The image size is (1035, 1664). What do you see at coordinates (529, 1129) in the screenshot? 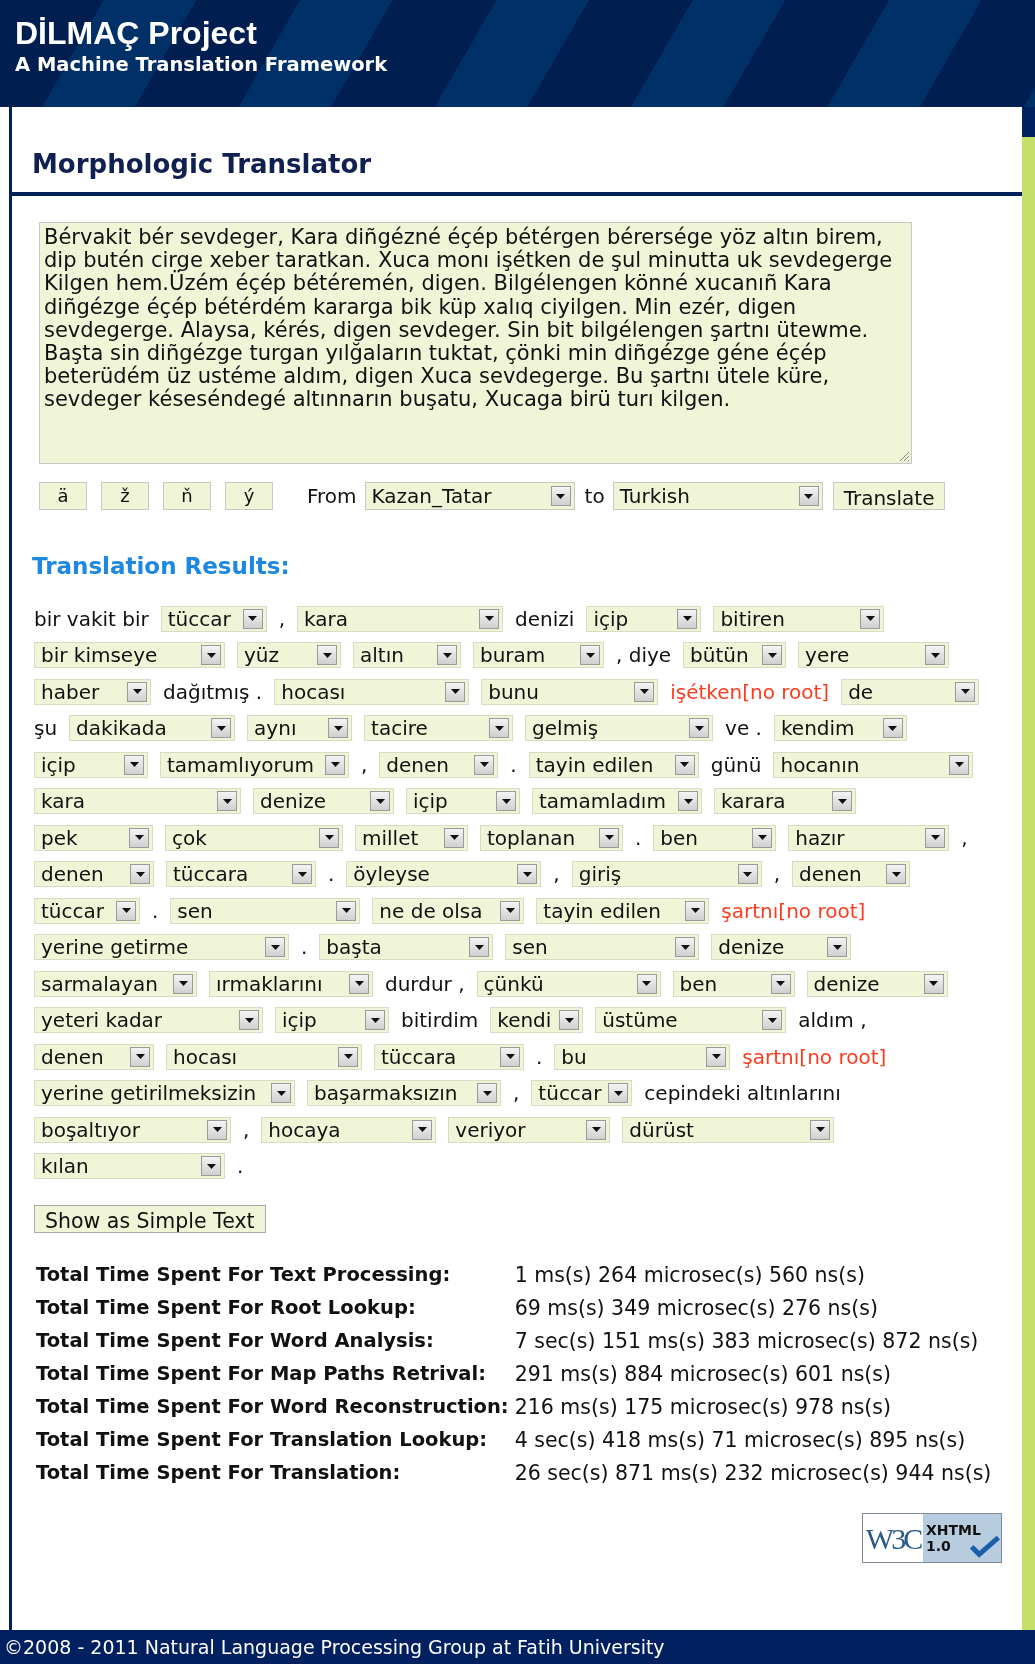
I see `word-dropdown: veriyor` at bounding box center [529, 1129].